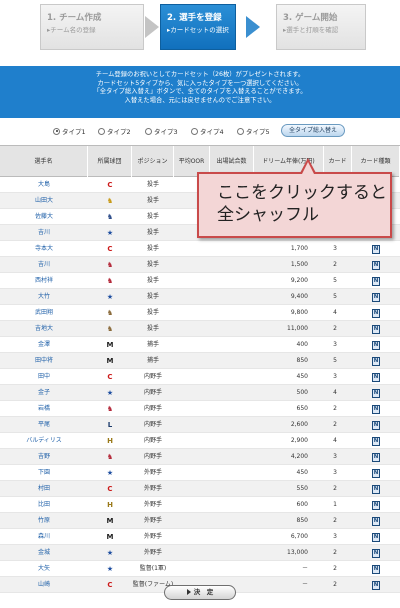 The height and width of the screenshot is (608, 400). I want to click on player-name: 吉地大, so click(44, 329).